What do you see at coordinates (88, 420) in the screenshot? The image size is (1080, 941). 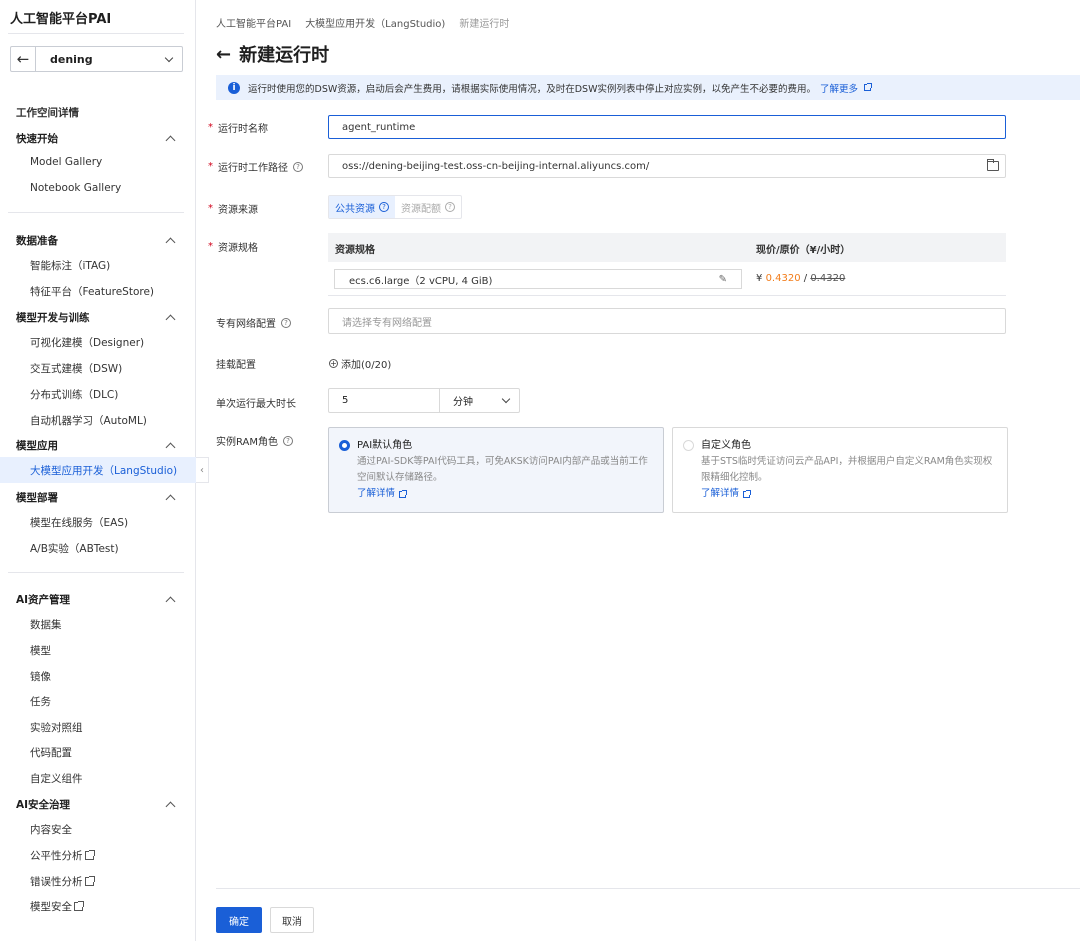 I see `sidebar-item-automl: 自动机器学习（AutoML)` at bounding box center [88, 420].